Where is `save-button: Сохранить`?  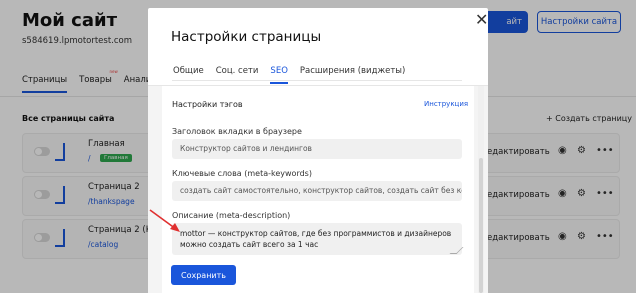
save-button: Сохранить is located at coordinates (203, 275).